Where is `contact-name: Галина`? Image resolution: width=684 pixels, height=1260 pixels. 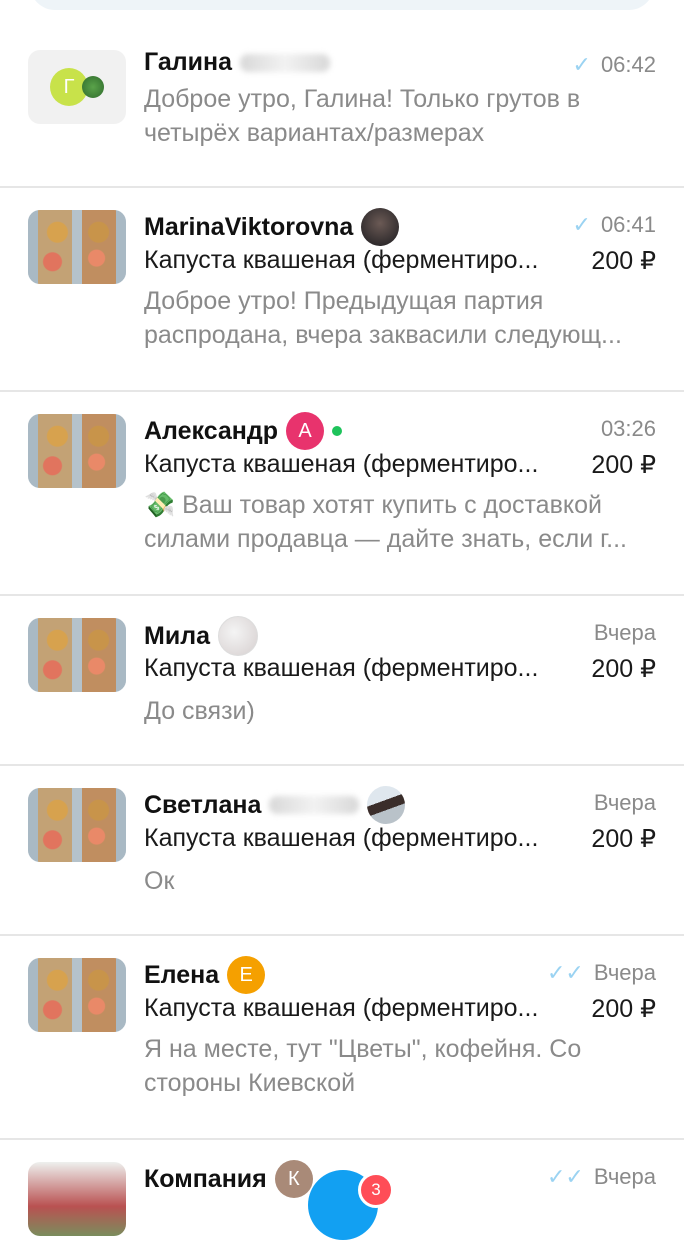
contact-name: Галина is located at coordinates (237, 62).